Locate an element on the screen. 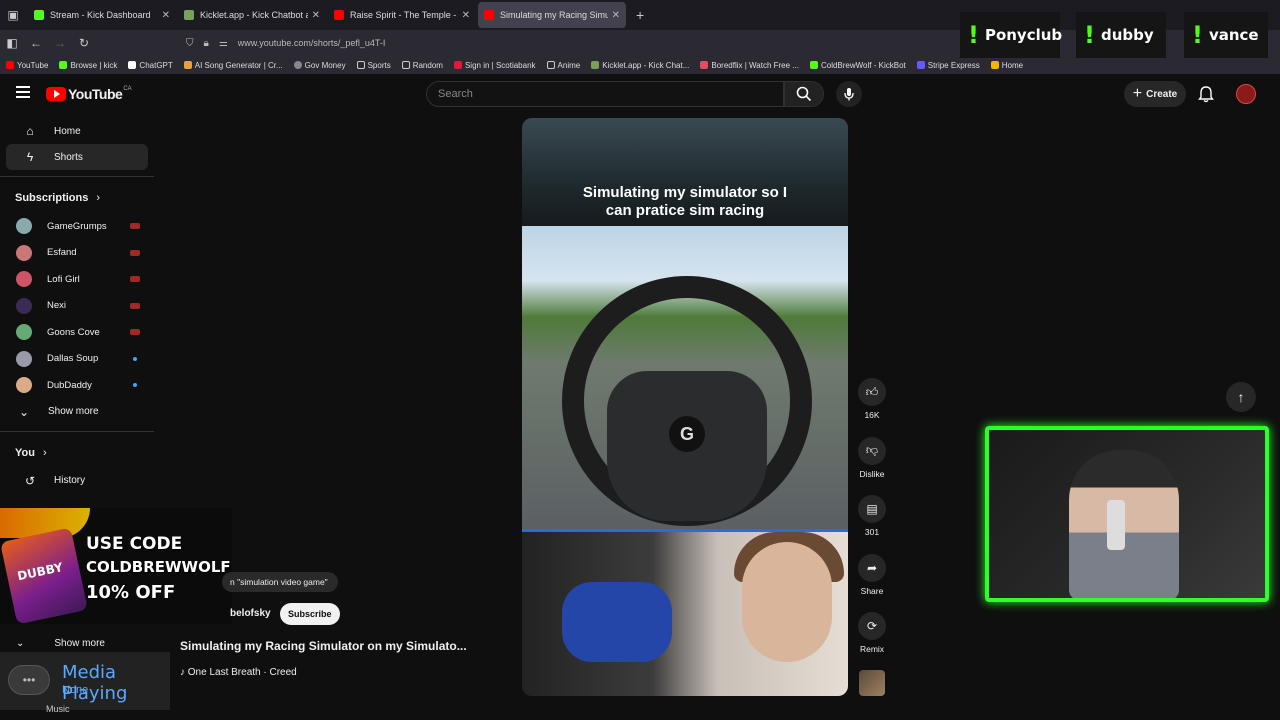  tab-simulating-racing: Simulating my Racing Simu ✕ is located at coordinates (552, 15).